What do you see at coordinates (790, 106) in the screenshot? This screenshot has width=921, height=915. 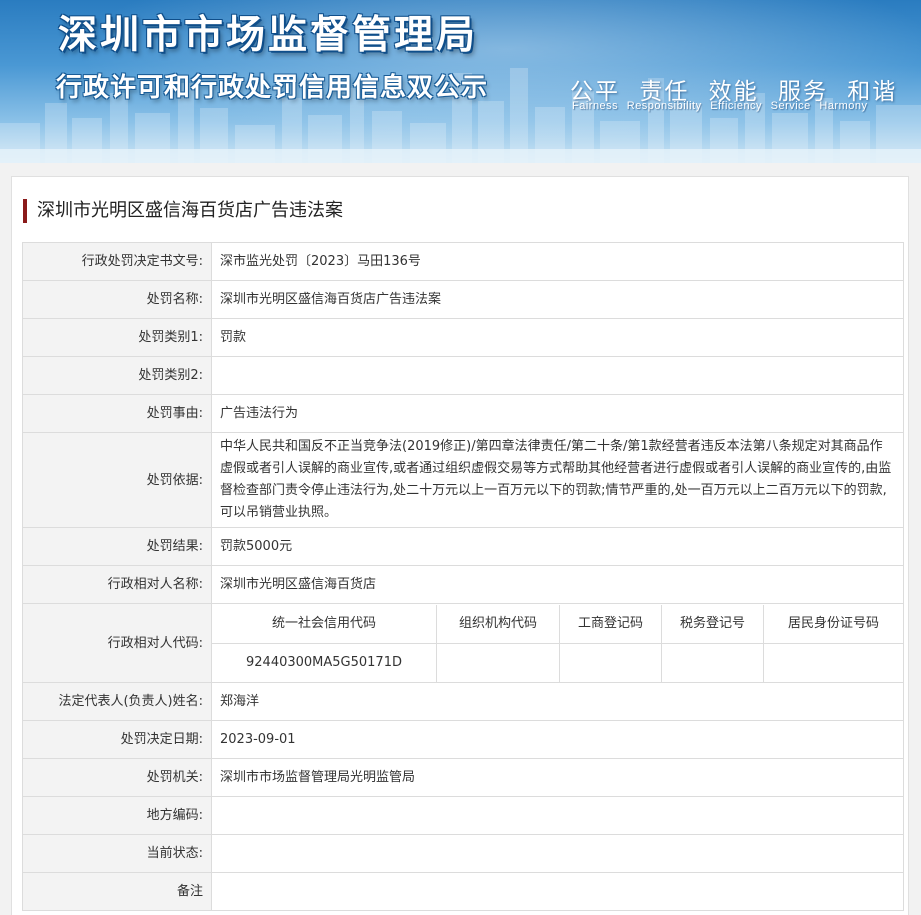 I see `slogan-word-en: Service` at bounding box center [790, 106].